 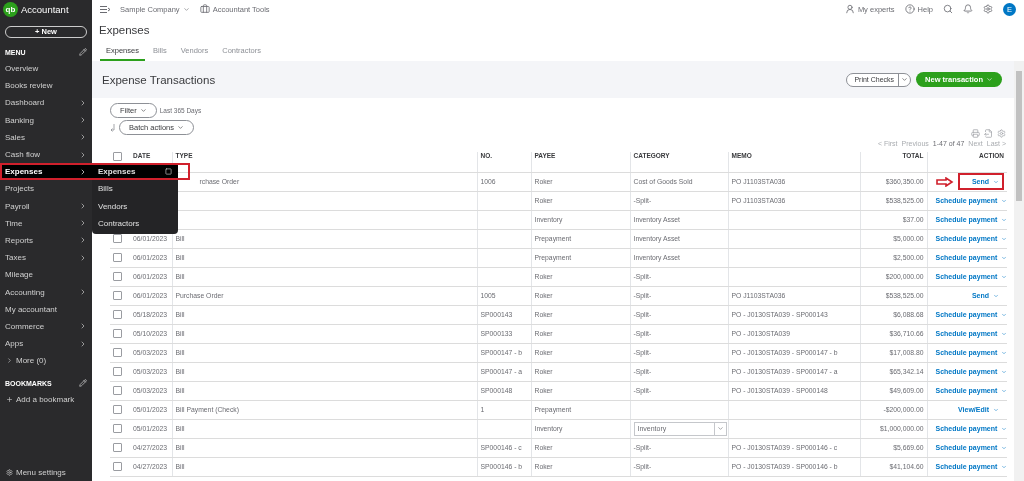 What do you see at coordinates (204, 9) in the screenshot?
I see `briefcase-icon` at bounding box center [204, 9].